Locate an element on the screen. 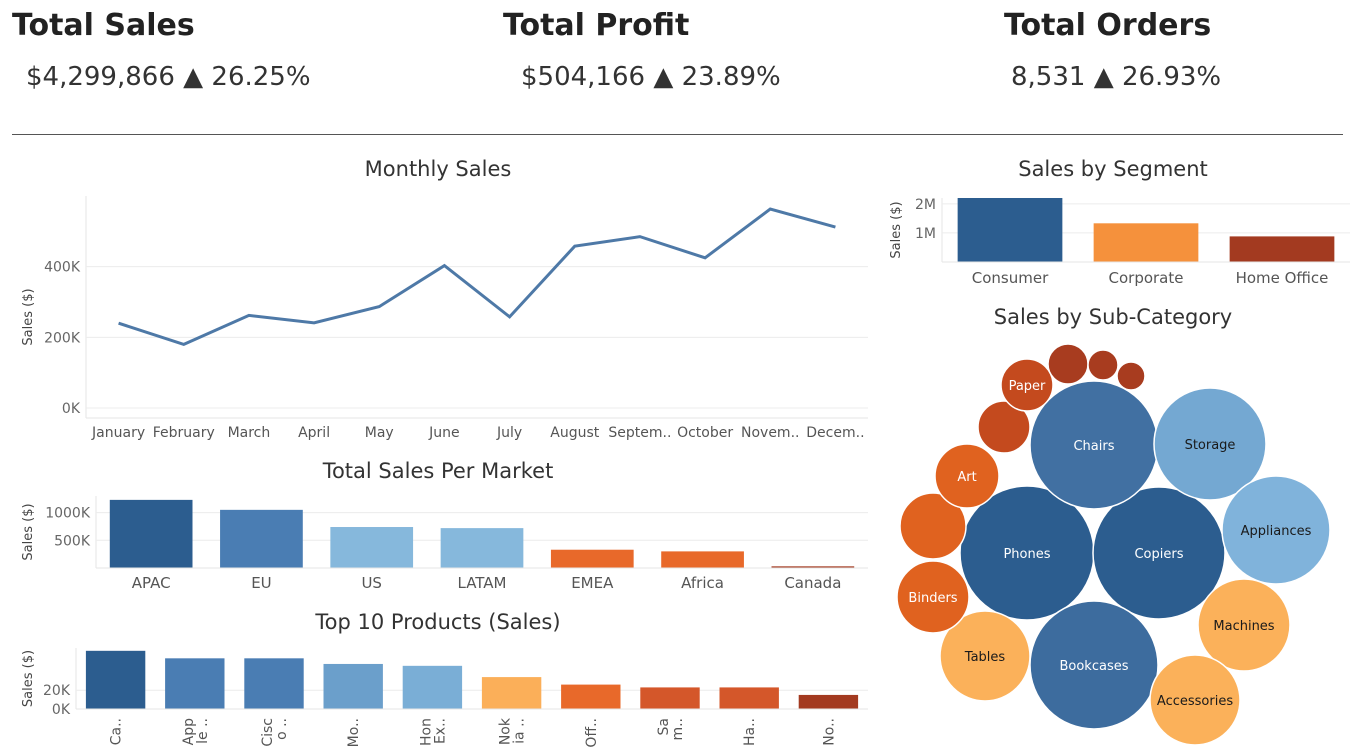 The width and height of the screenshot is (1357, 754). monthly-x-tick-label: Novem.. is located at coordinates (770, 433).